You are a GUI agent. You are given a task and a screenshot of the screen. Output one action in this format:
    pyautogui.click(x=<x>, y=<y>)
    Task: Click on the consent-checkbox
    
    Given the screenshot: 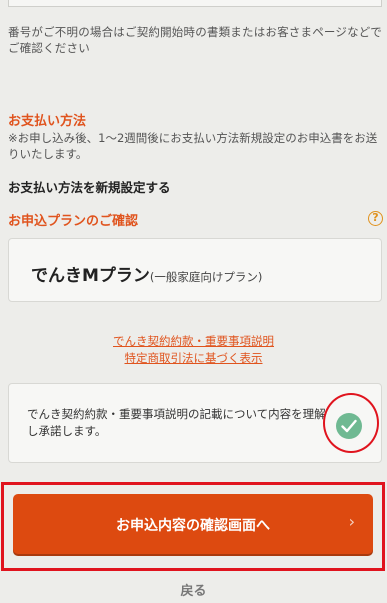 What is the action you would take?
    pyautogui.click(x=349, y=426)
    